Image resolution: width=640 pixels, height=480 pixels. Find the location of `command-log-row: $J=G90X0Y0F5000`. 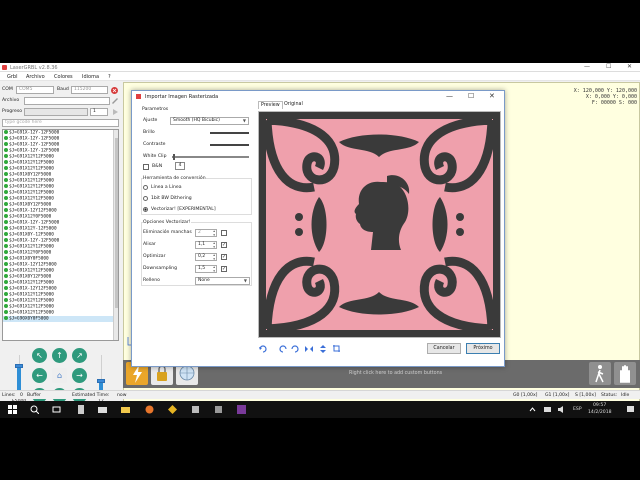

command-log-row: $J=G90X0Y0F5000 is located at coordinates (60, 319).